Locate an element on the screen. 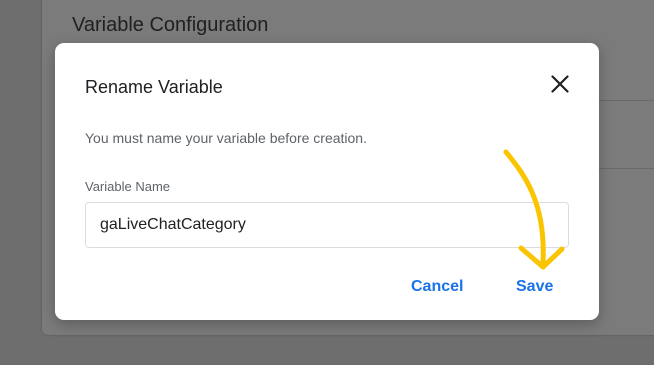 Image resolution: width=654 pixels, height=365 pixels. close-button is located at coordinates (560, 84).